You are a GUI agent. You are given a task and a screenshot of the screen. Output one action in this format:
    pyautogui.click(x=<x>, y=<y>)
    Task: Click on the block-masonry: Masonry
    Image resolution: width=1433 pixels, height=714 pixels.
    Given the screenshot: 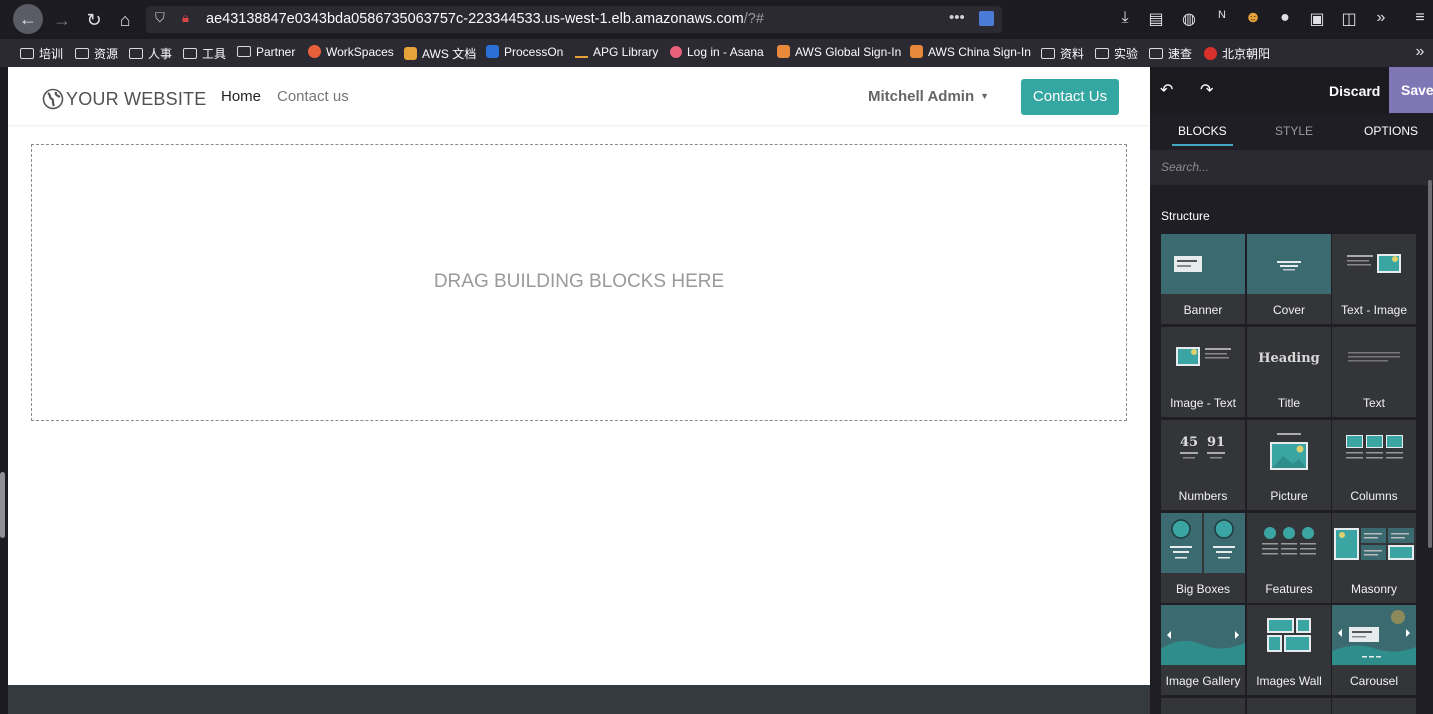 What is the action you would take?
    pyautogui.click(x=1374, y=558)
    